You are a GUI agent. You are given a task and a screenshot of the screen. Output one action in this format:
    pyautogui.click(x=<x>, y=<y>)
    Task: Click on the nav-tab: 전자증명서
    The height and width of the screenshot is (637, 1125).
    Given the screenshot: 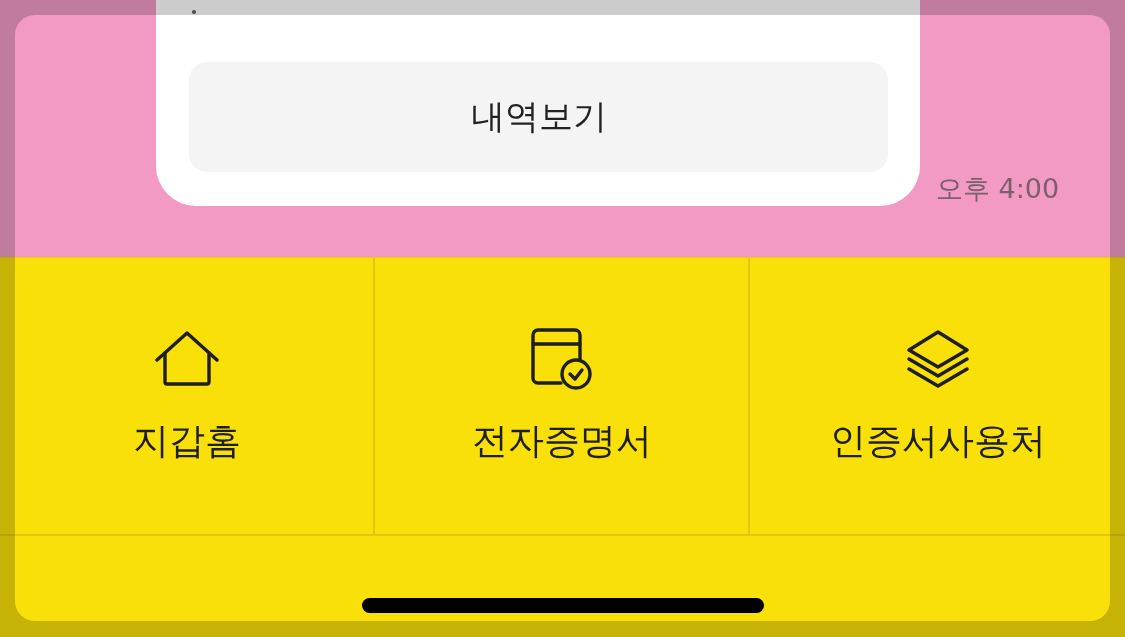 What is the action you would take?
    pyautogui.click(x=560, y=396)
    